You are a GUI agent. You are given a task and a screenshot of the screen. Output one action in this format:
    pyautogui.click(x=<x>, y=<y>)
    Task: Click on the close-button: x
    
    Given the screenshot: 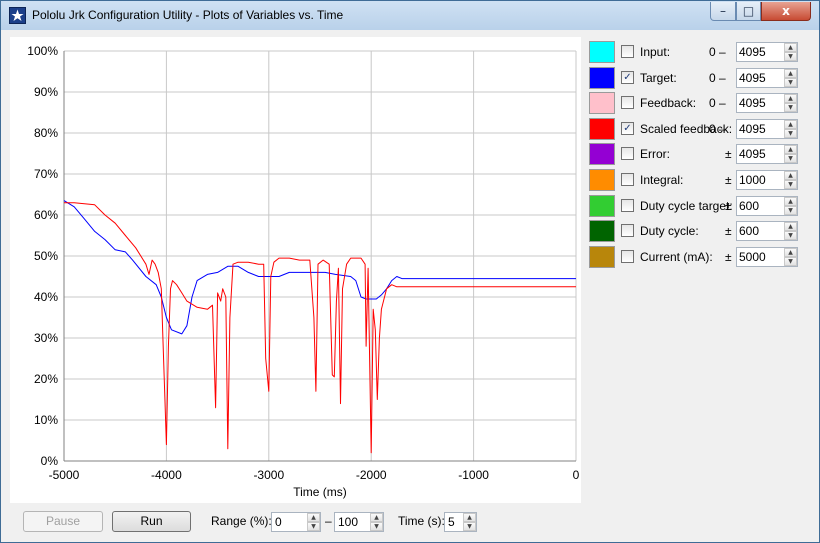 What is the action you would take?
    pyautogui.click(x=786, y=11)
    